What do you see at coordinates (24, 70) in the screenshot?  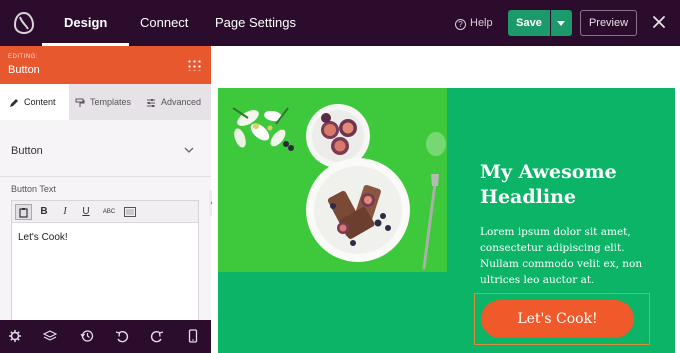 I see `editing-title: Button` at bounding box center [24, 70].